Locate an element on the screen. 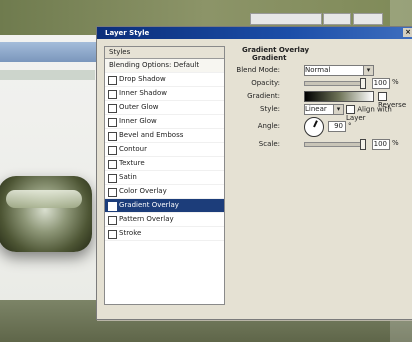 The height and width of the screenshot is (342, 412). angle-row: Angle: 90 ° is located at coordinates (322, 127).